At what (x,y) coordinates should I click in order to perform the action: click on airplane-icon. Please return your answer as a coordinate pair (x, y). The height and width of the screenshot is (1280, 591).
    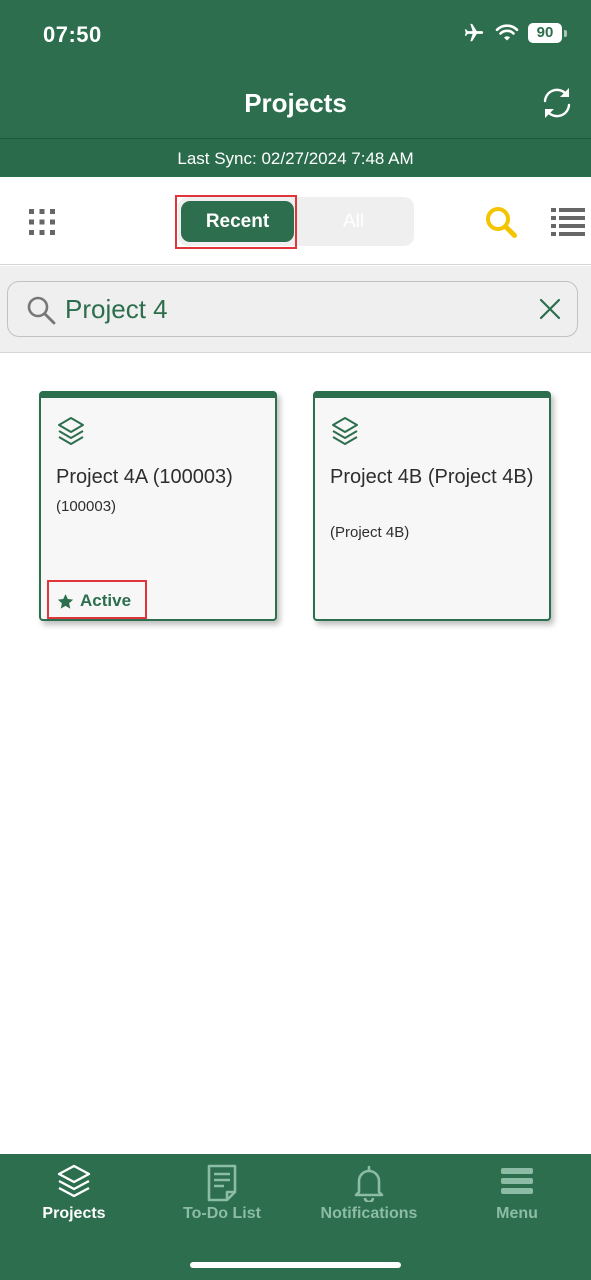
    Looking at the image, I should click on (474, 32).